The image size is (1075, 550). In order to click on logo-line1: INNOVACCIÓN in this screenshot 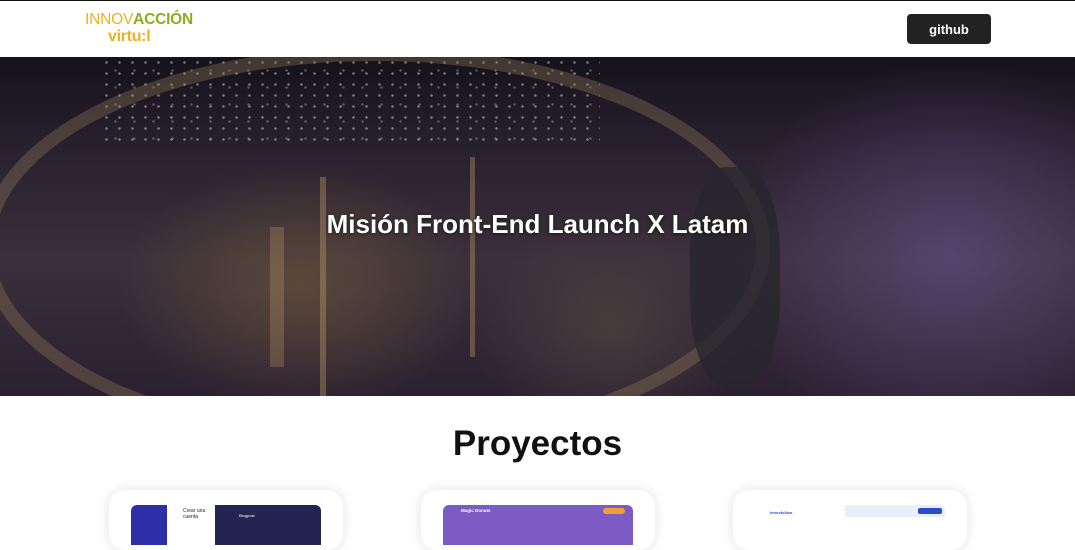, I will do `click(139, 20)`.